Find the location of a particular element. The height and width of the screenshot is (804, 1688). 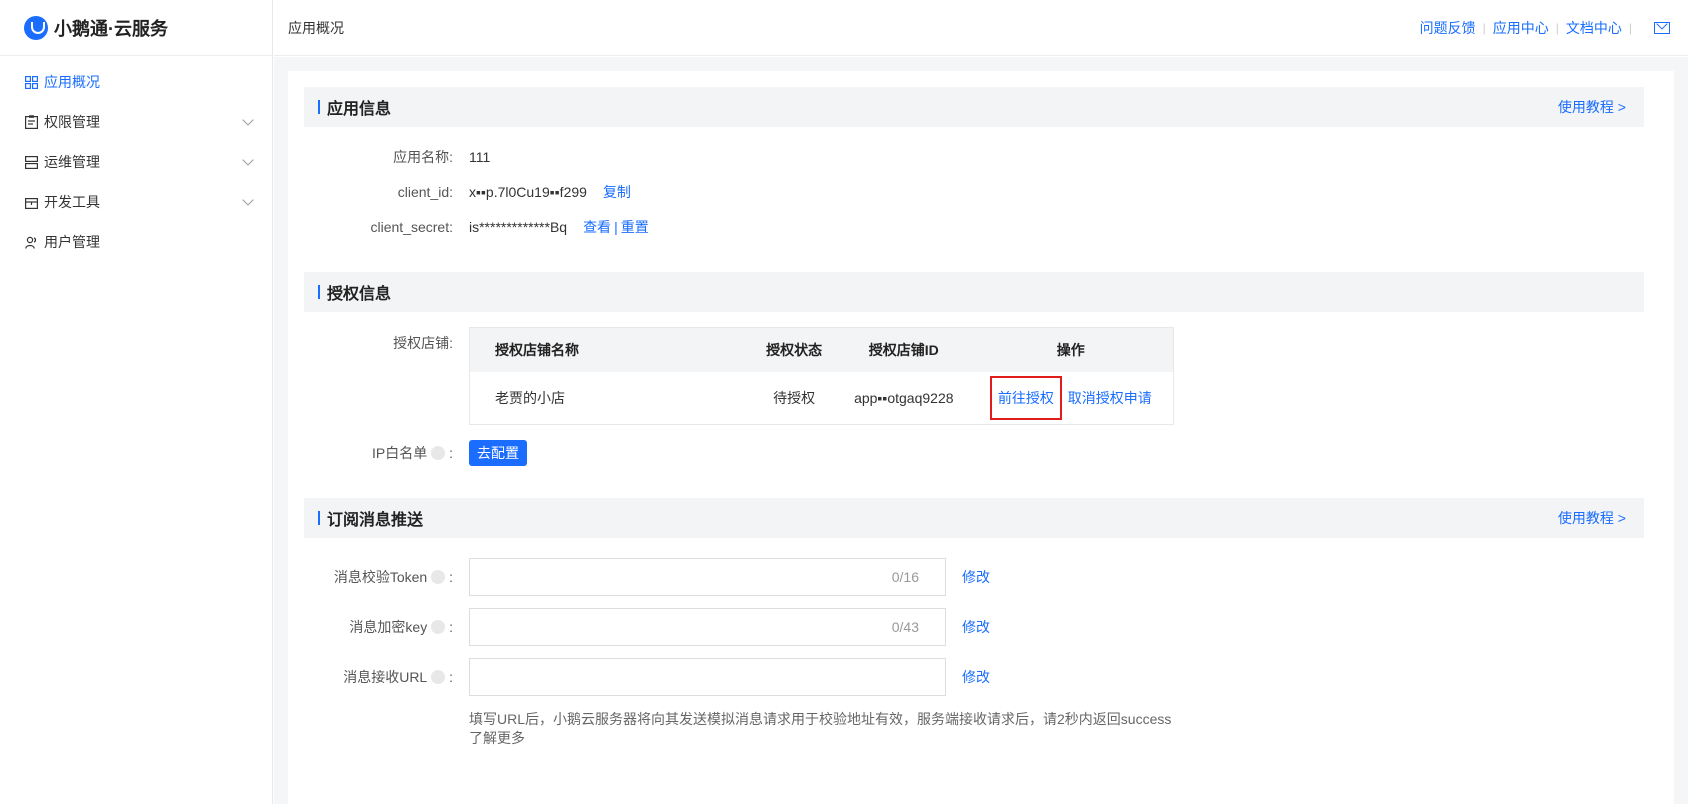

sidebar-nav: 应用概况 权限管理 运维管理 开发工具 用户管理 is located at coordinates (136, 159).